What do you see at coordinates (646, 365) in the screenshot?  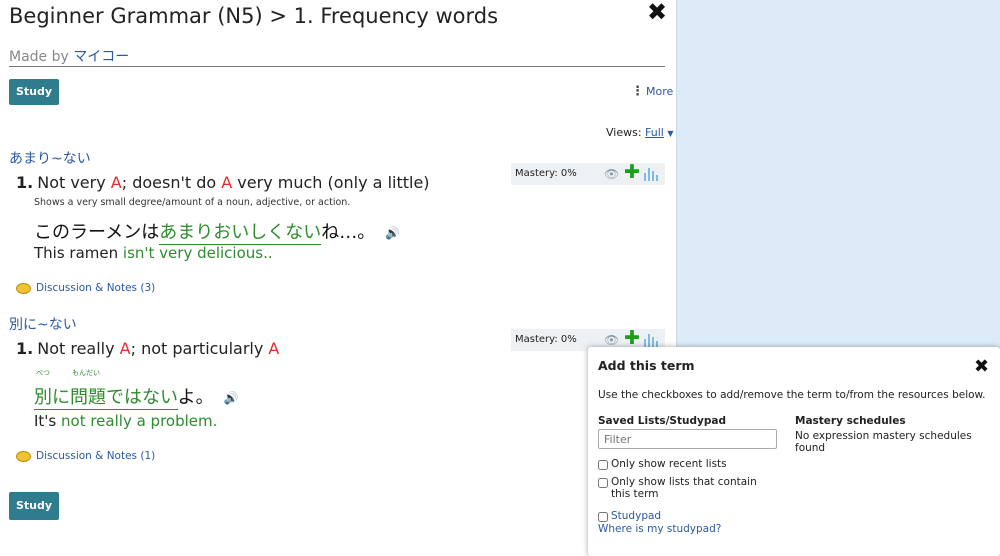 I see `popup-title: Add this term` at bounding box center [646, 365].